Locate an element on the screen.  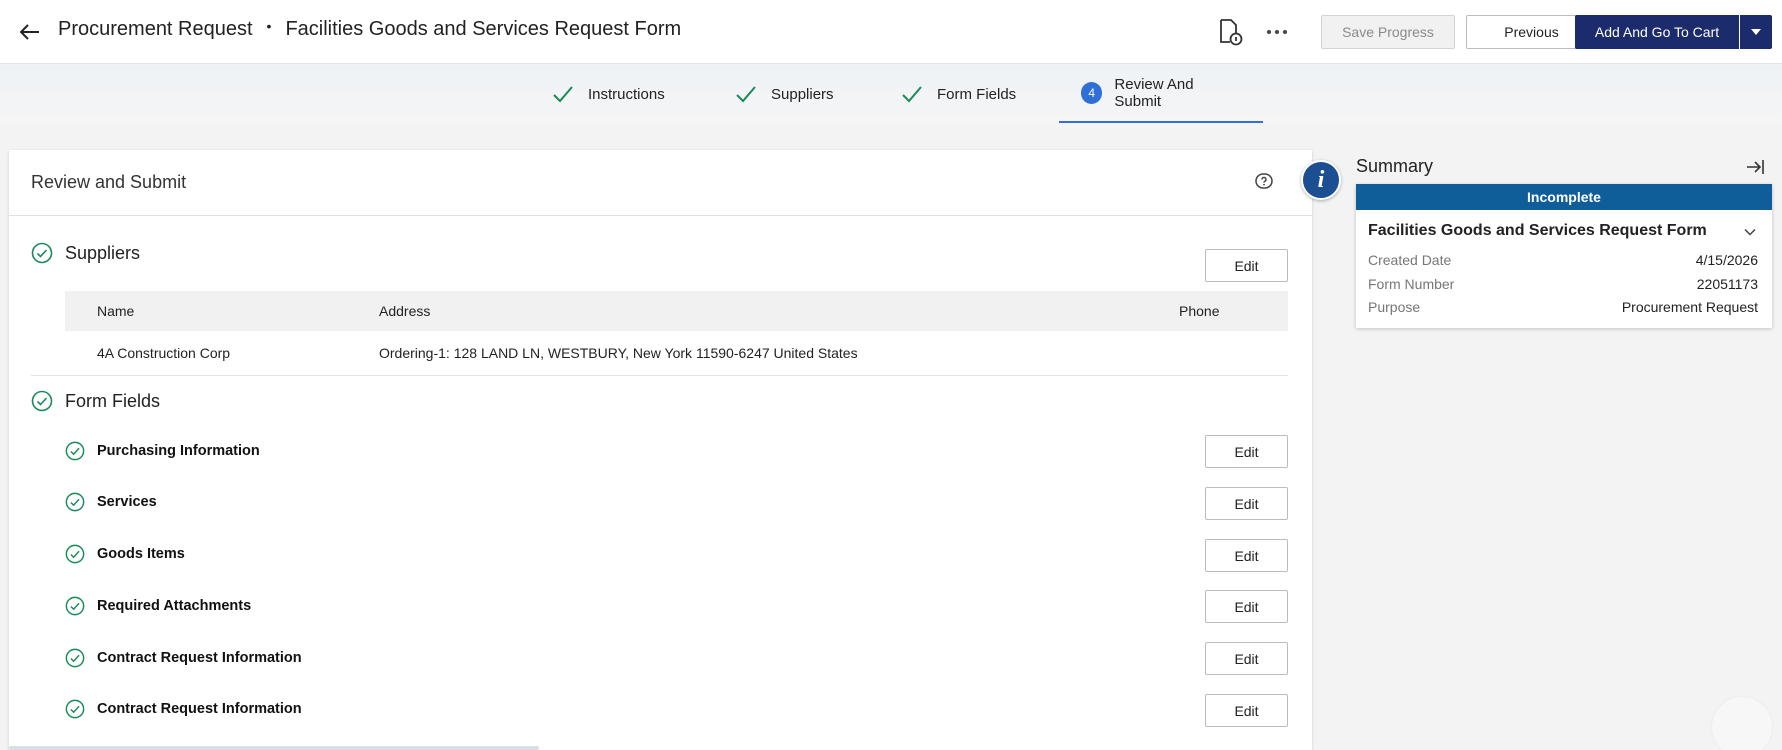
form-fields-section-heading: Form Fields is located at coordinates (95, 401).